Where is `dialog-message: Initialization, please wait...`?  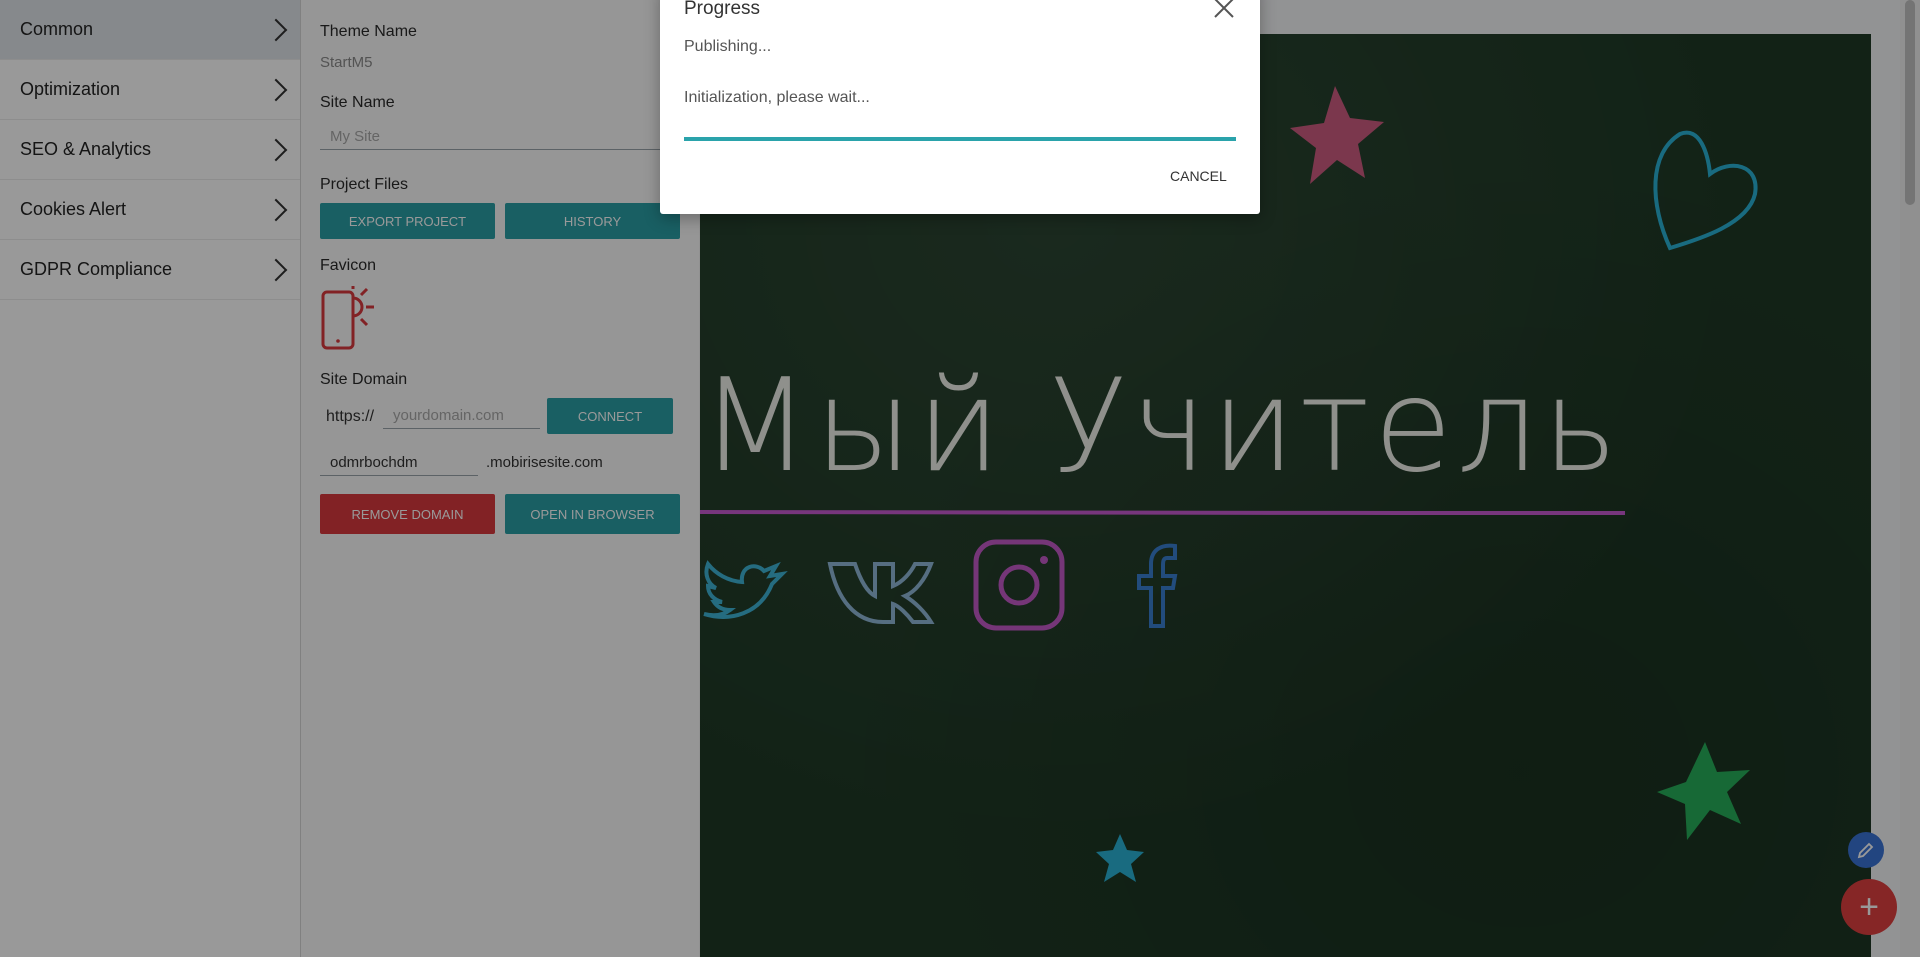 dialog-message: Initialization, please wait... is located at coordinates (777, 97).